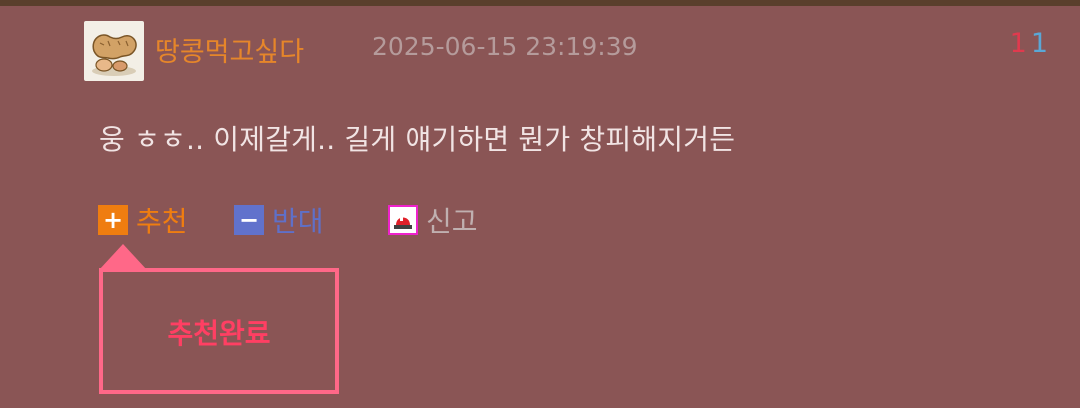  I want to click on author-name: 땅콩먹고싶다, so click(229, 49).